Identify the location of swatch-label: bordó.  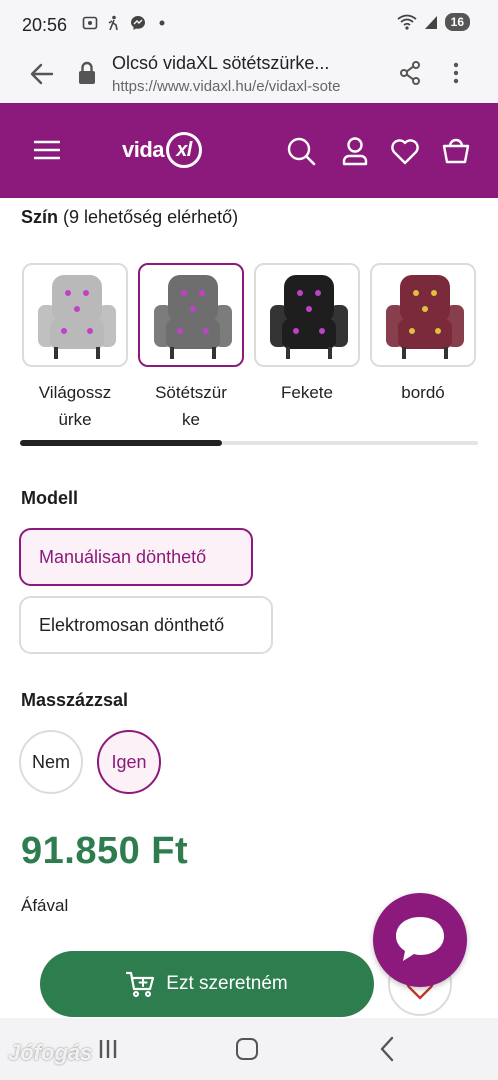
(423, 392).